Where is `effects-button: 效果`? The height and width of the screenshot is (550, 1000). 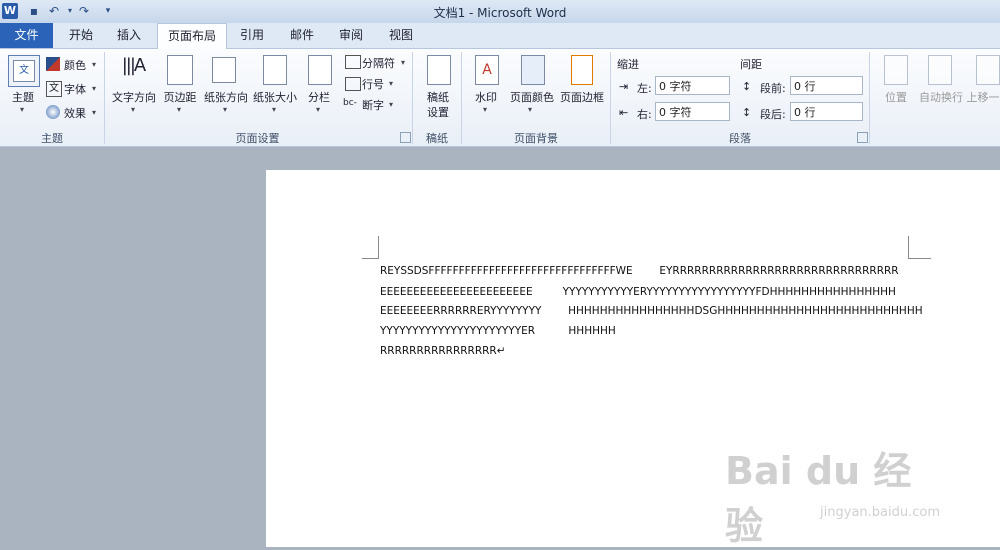 effects-button: 效果 is located at coordinates (75, 113).